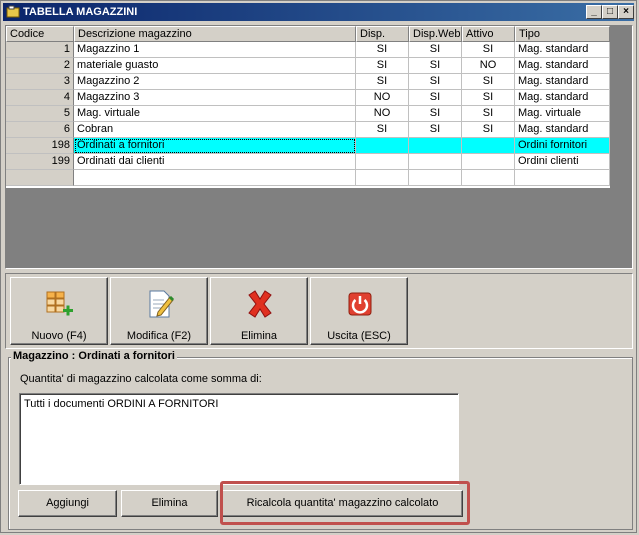  What do you see at coordinates (359, 336) in the screenshot?
I see `exit-button-label: Uscita (ESC)` at bounding box center [359, 336].